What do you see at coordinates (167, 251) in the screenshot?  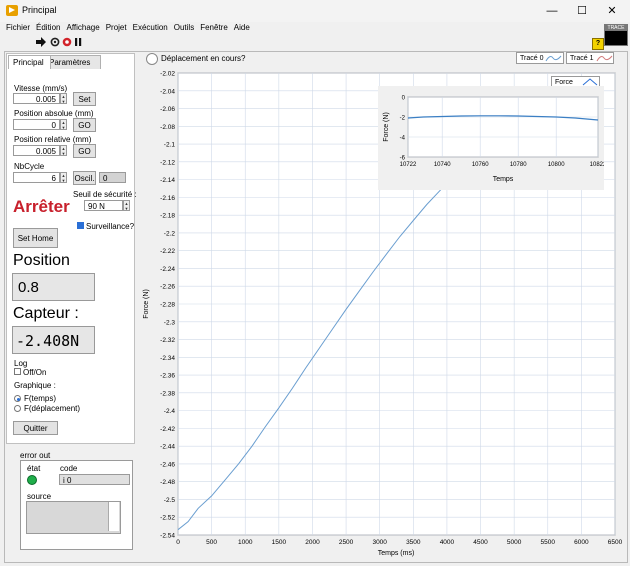 I see `y-tick-label: -2.22` at bounding box center [167, 251].